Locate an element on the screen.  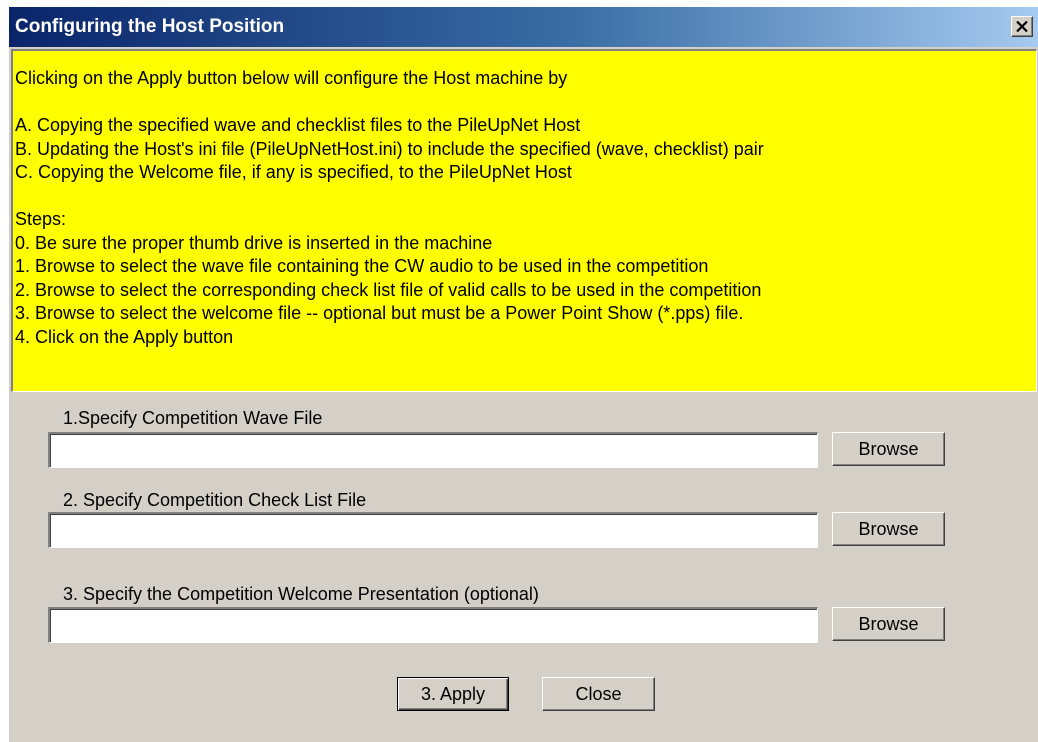
close-button: Close is located at coordinates (598, 694).